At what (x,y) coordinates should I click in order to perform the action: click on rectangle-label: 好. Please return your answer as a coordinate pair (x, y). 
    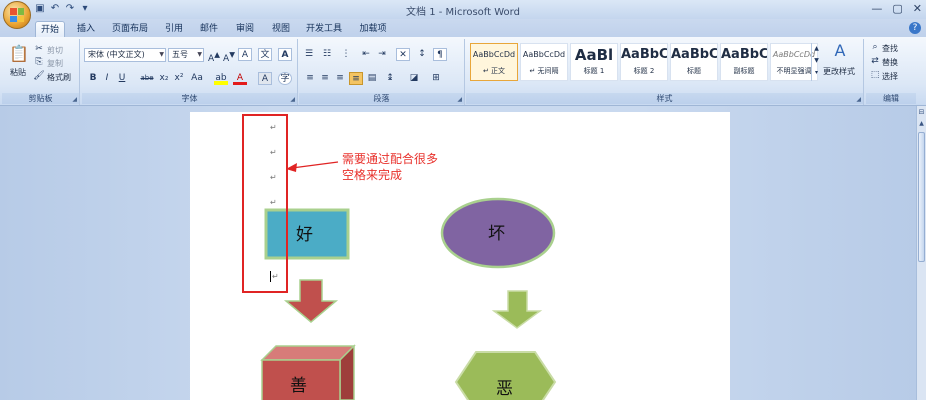
    Looking at the image, I should click on (304, 235).